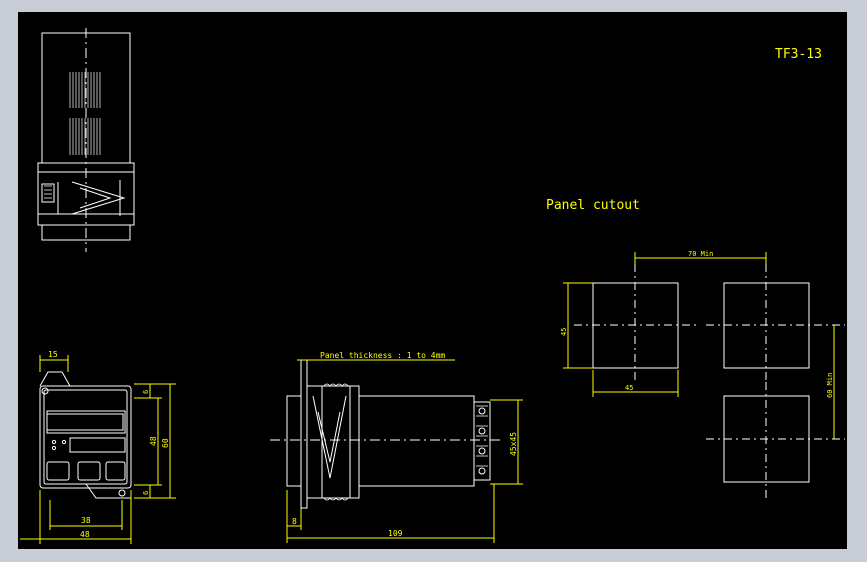 This screenshot has height=562, width=867. What do you see at coordinates (513, 444) in the screenshot?
I see `dim-side-height: 45x45` at bounding box center [513, 444].